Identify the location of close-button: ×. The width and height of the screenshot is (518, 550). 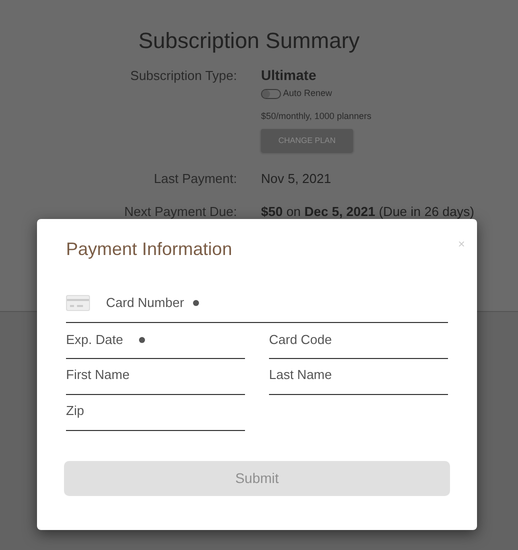
(461, 244).